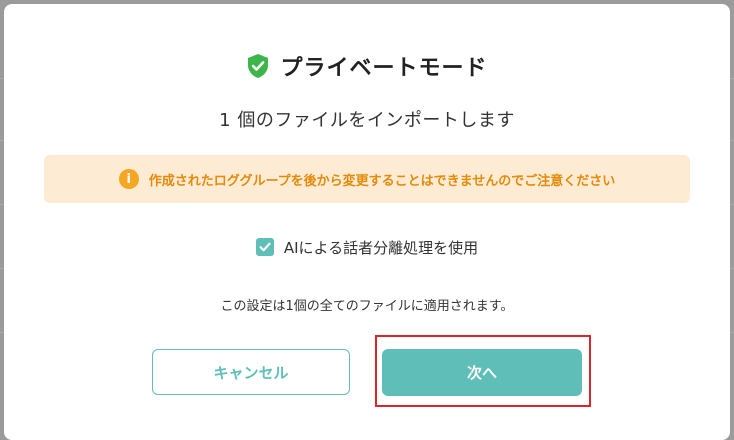 The height and width of the screenshot is (440, 734). Describe the element at coordinates (128, 179) in the screenshot. I see `info-icon: i` at that location.